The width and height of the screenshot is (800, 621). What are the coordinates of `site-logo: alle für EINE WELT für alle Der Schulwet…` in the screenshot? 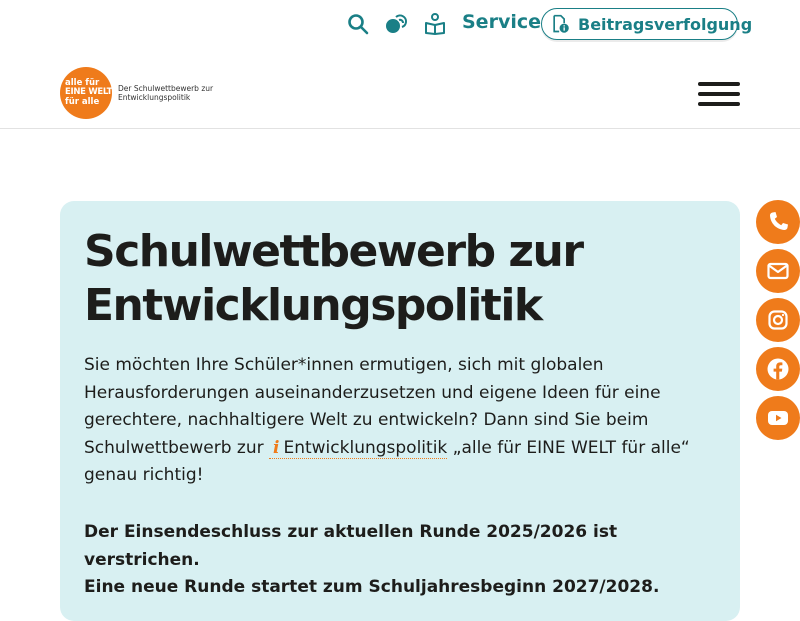 It's located at (136, 93).